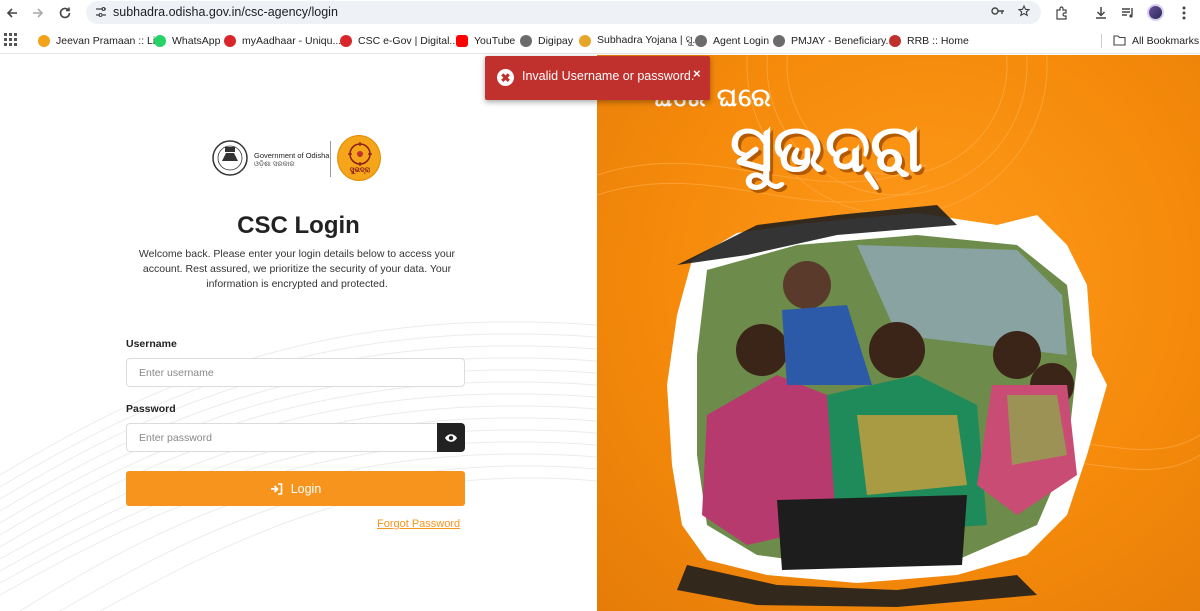 The height and width of the screenshot is (611, 1200). I want to click on bookmarks-divider, so click(1101, 41).